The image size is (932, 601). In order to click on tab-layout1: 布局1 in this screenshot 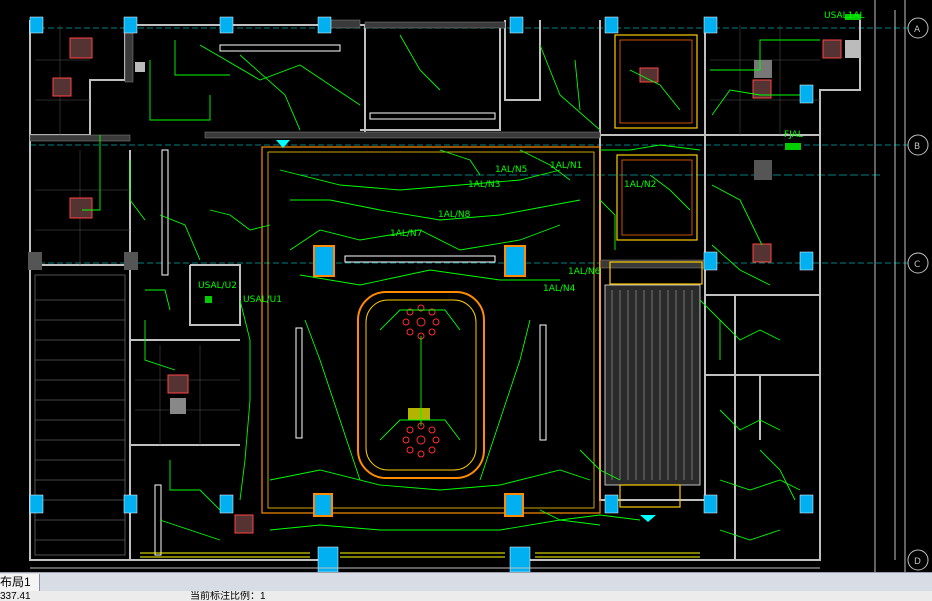, I will do `click(20, 583)`.